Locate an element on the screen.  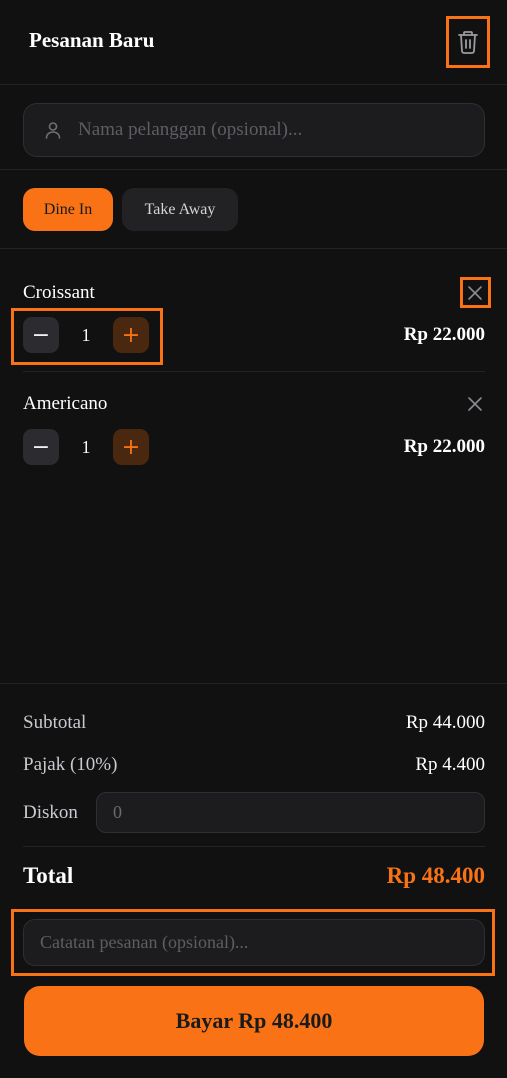
subtotal-label: Subtotal is located at coordinates (55, 722).